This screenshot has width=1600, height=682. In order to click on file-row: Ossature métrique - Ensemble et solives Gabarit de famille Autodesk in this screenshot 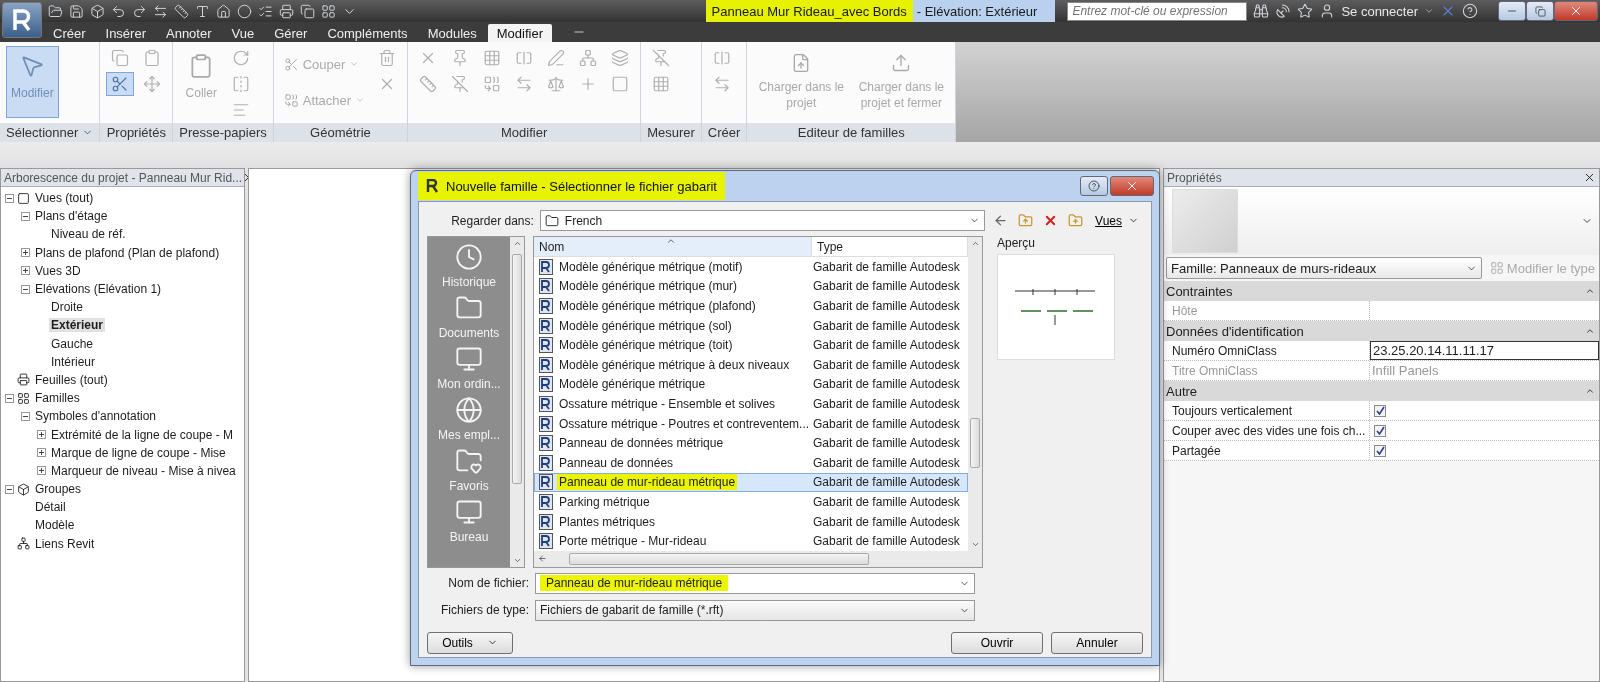, I will do `click(751, 404)`.